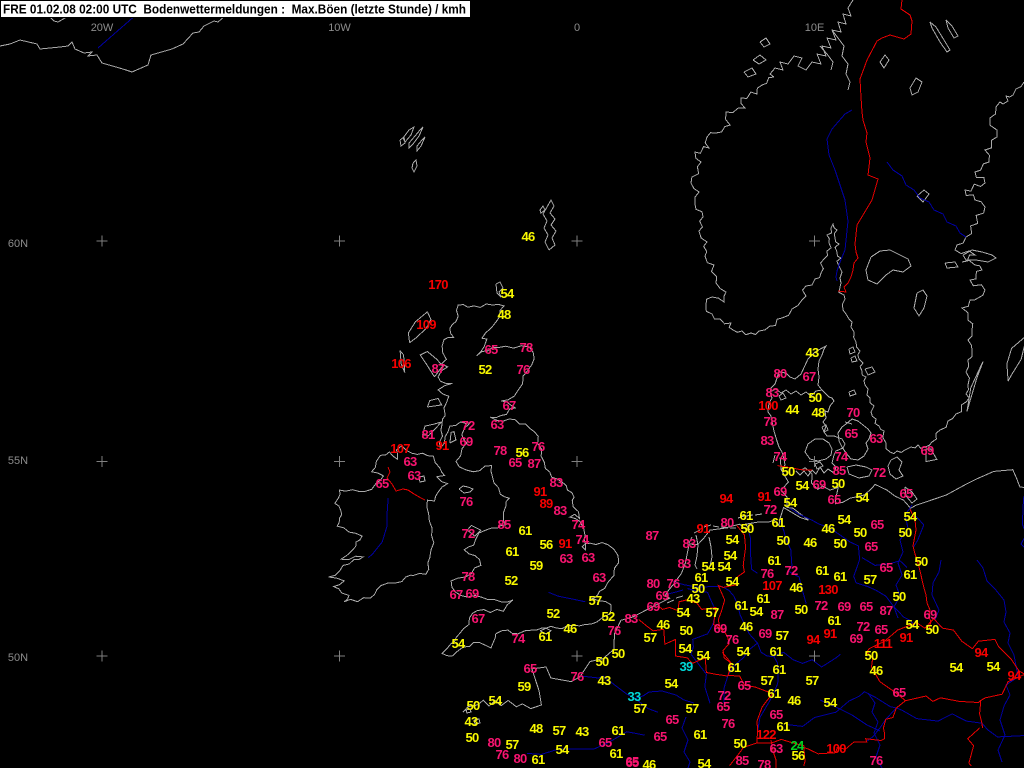 The width and height of the screenshot is (1024, 768). What do you see at coordinates (766, 734) in the screenshot?
I see `svg-text: 122` at bounding box center [766, 734].